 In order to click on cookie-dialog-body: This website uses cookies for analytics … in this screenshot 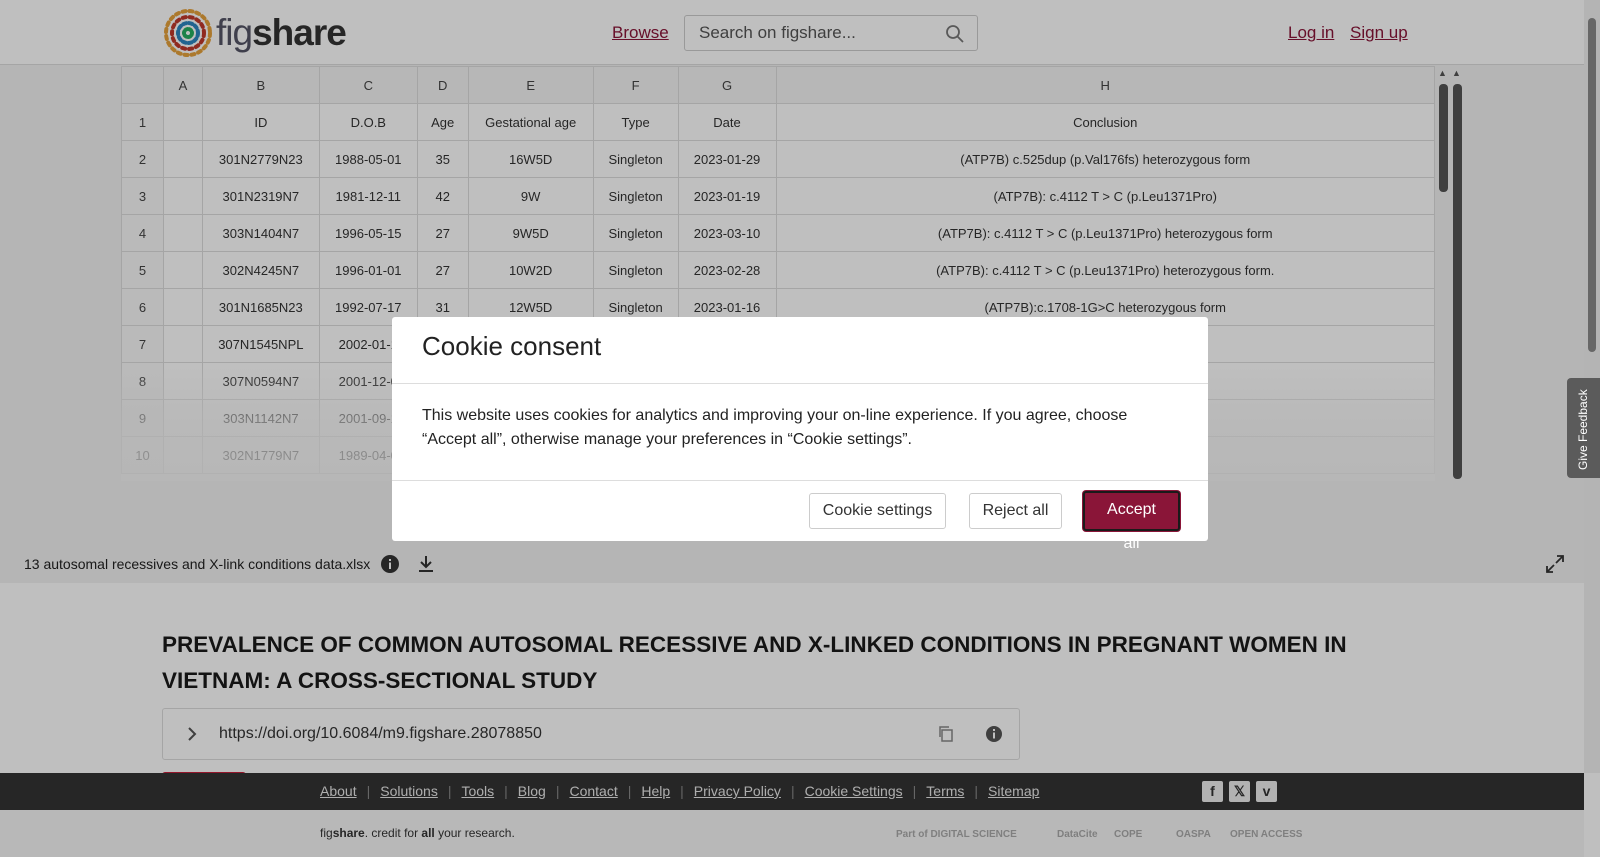, I will do `click(775, 427)`.